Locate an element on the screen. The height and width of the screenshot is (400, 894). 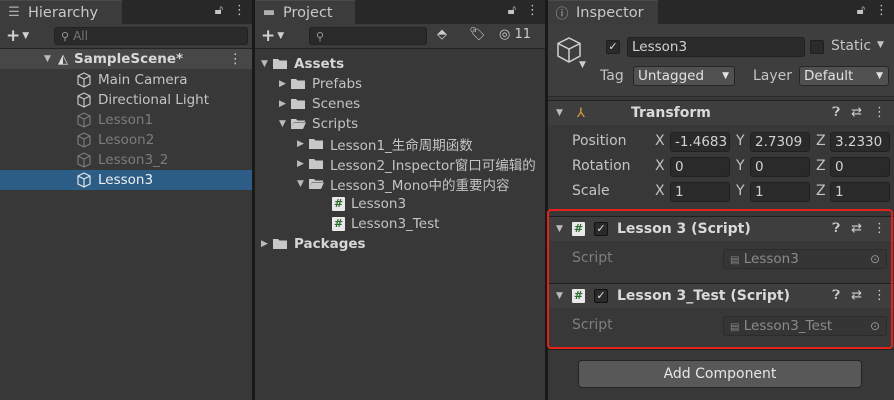
tab-inspector: ⓘ Inspector is located at coordinates (603, 12).